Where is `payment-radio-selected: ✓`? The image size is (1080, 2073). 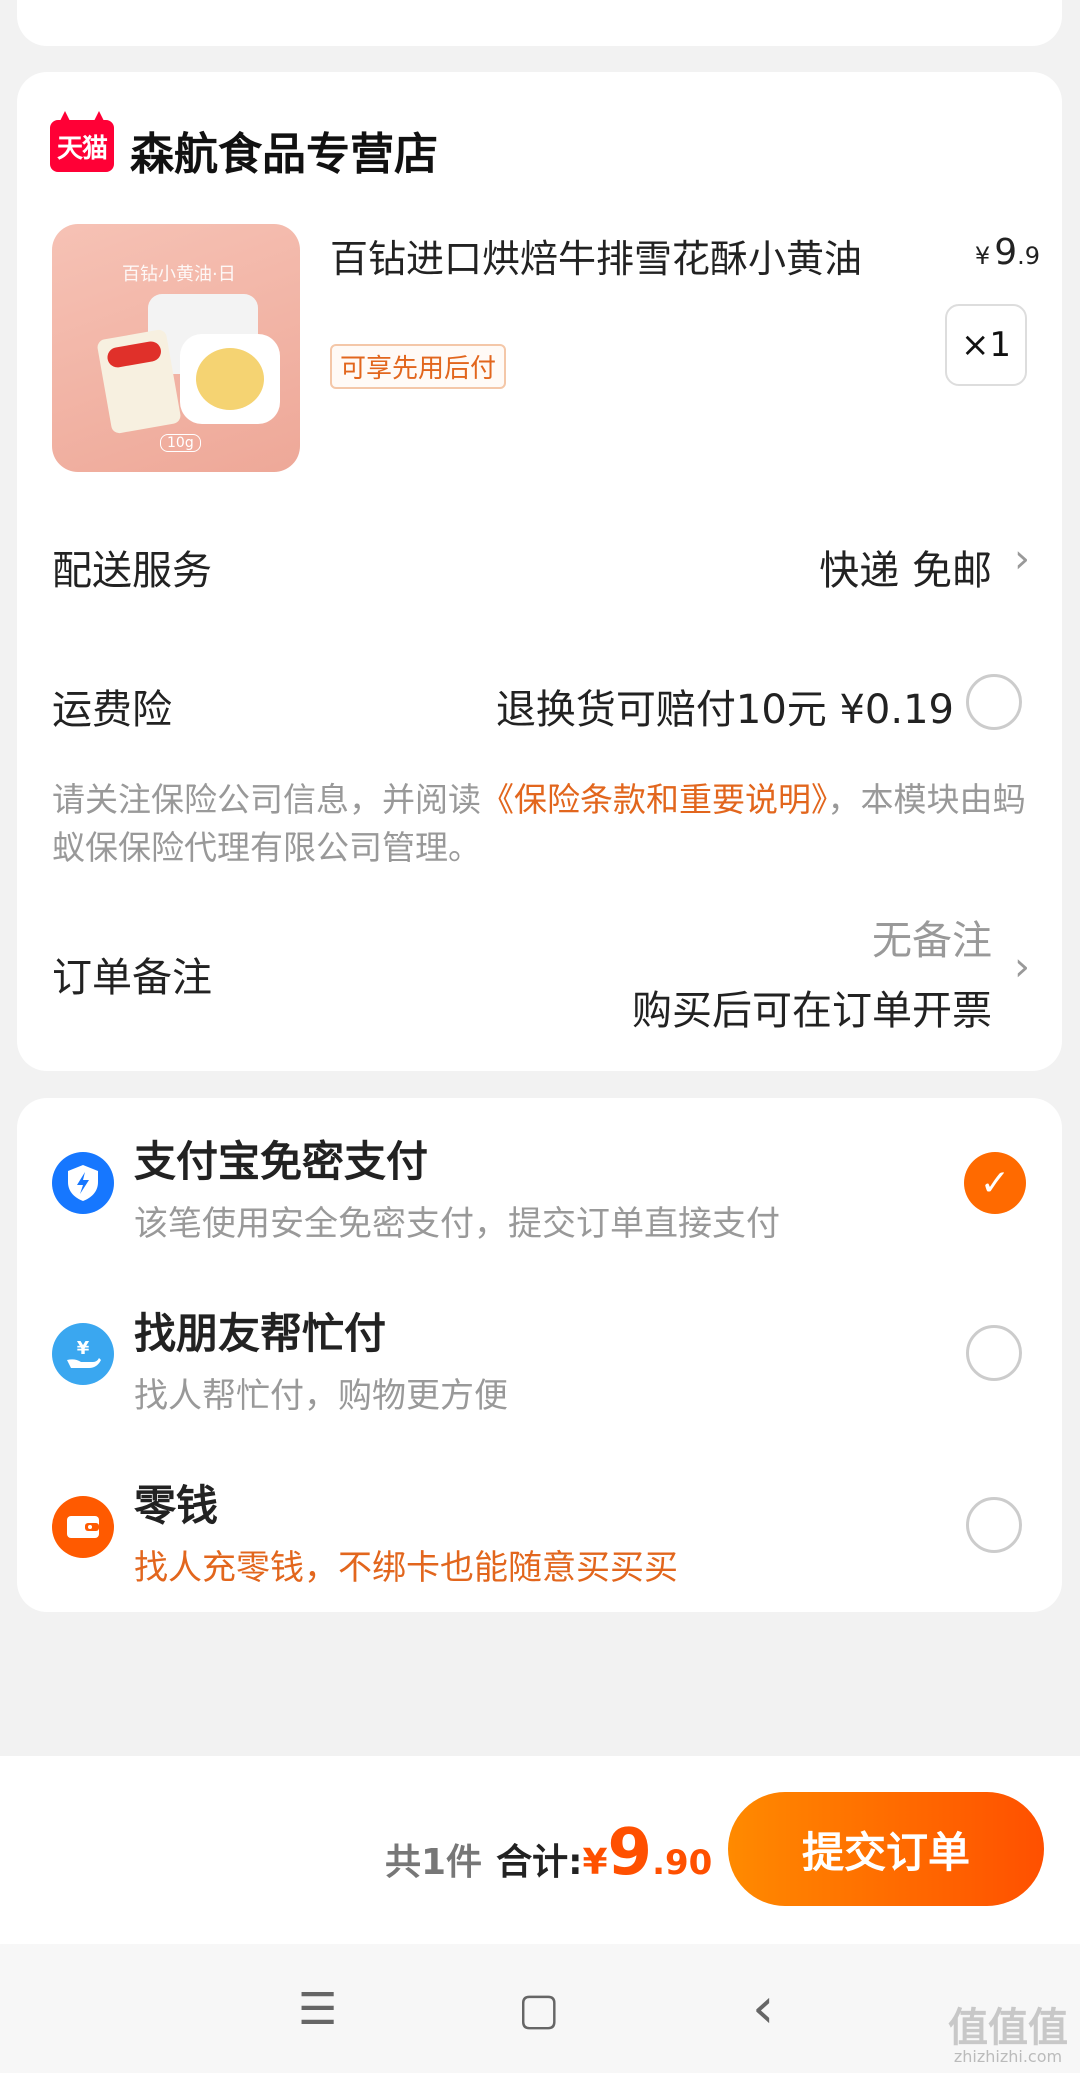
payment-radio-selected: ✓ is located at coordinates (995, 1183).